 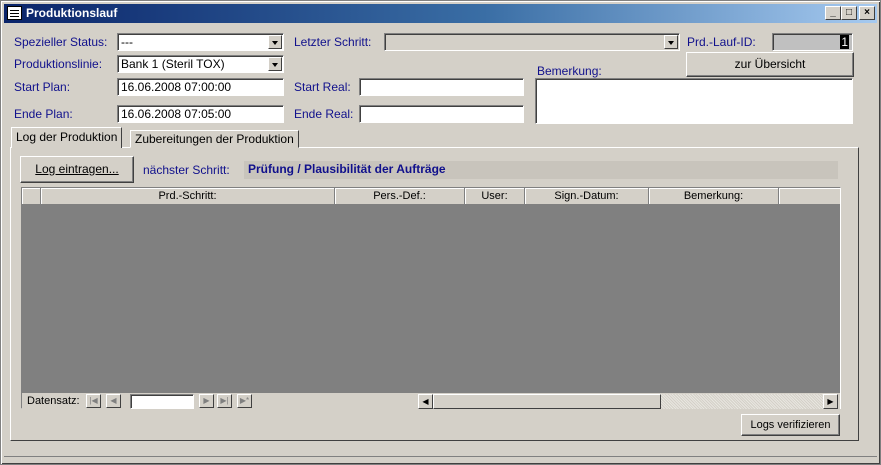 What do you see at coordinates (67, 137) in the screenshot?
I see `tab-log-der-produktion: Log der Produktion` at bounding box center [67, 137].